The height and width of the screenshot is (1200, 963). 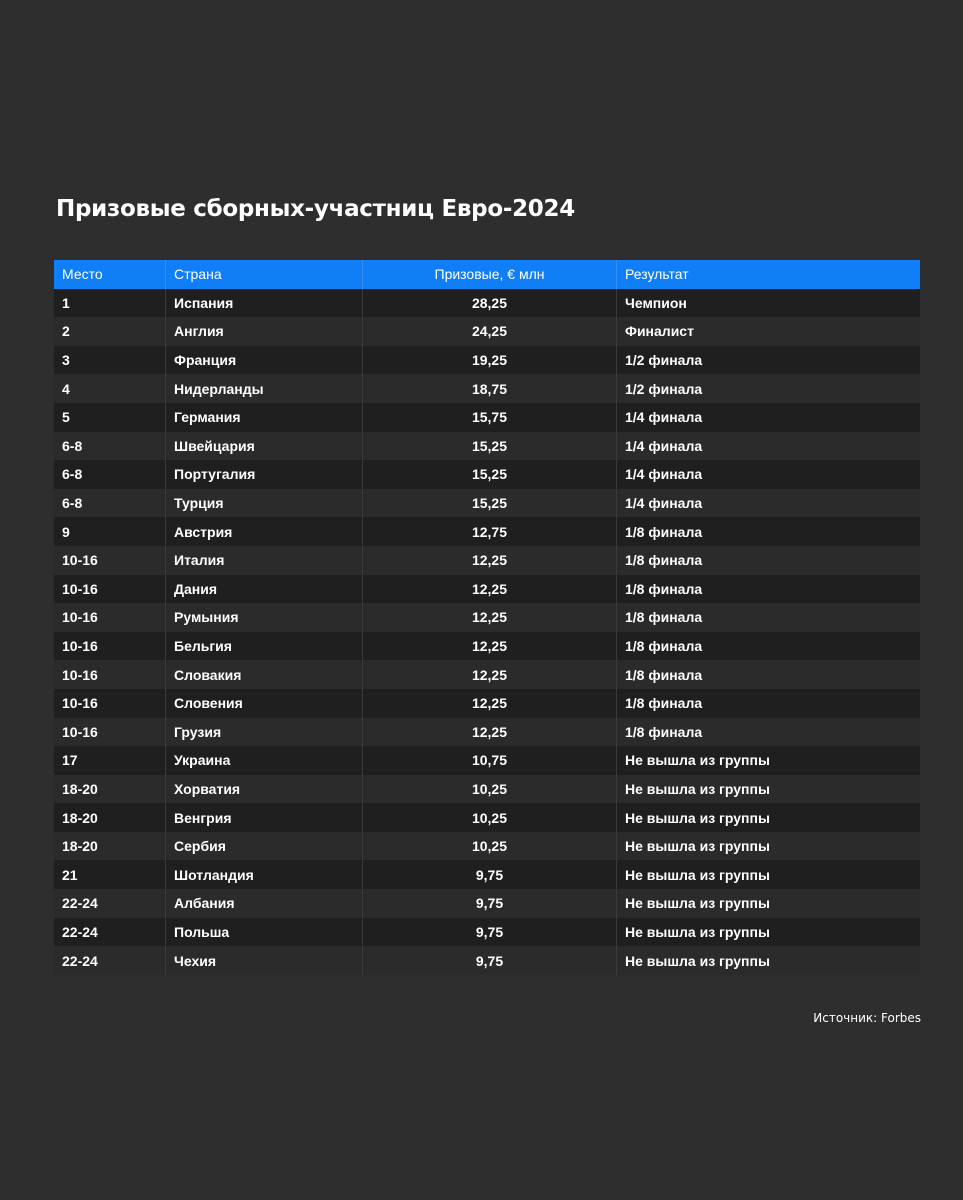 I want to click on table-row: 17 Украина 10,75 Не вышла из группы, so click(x=487, y=760).